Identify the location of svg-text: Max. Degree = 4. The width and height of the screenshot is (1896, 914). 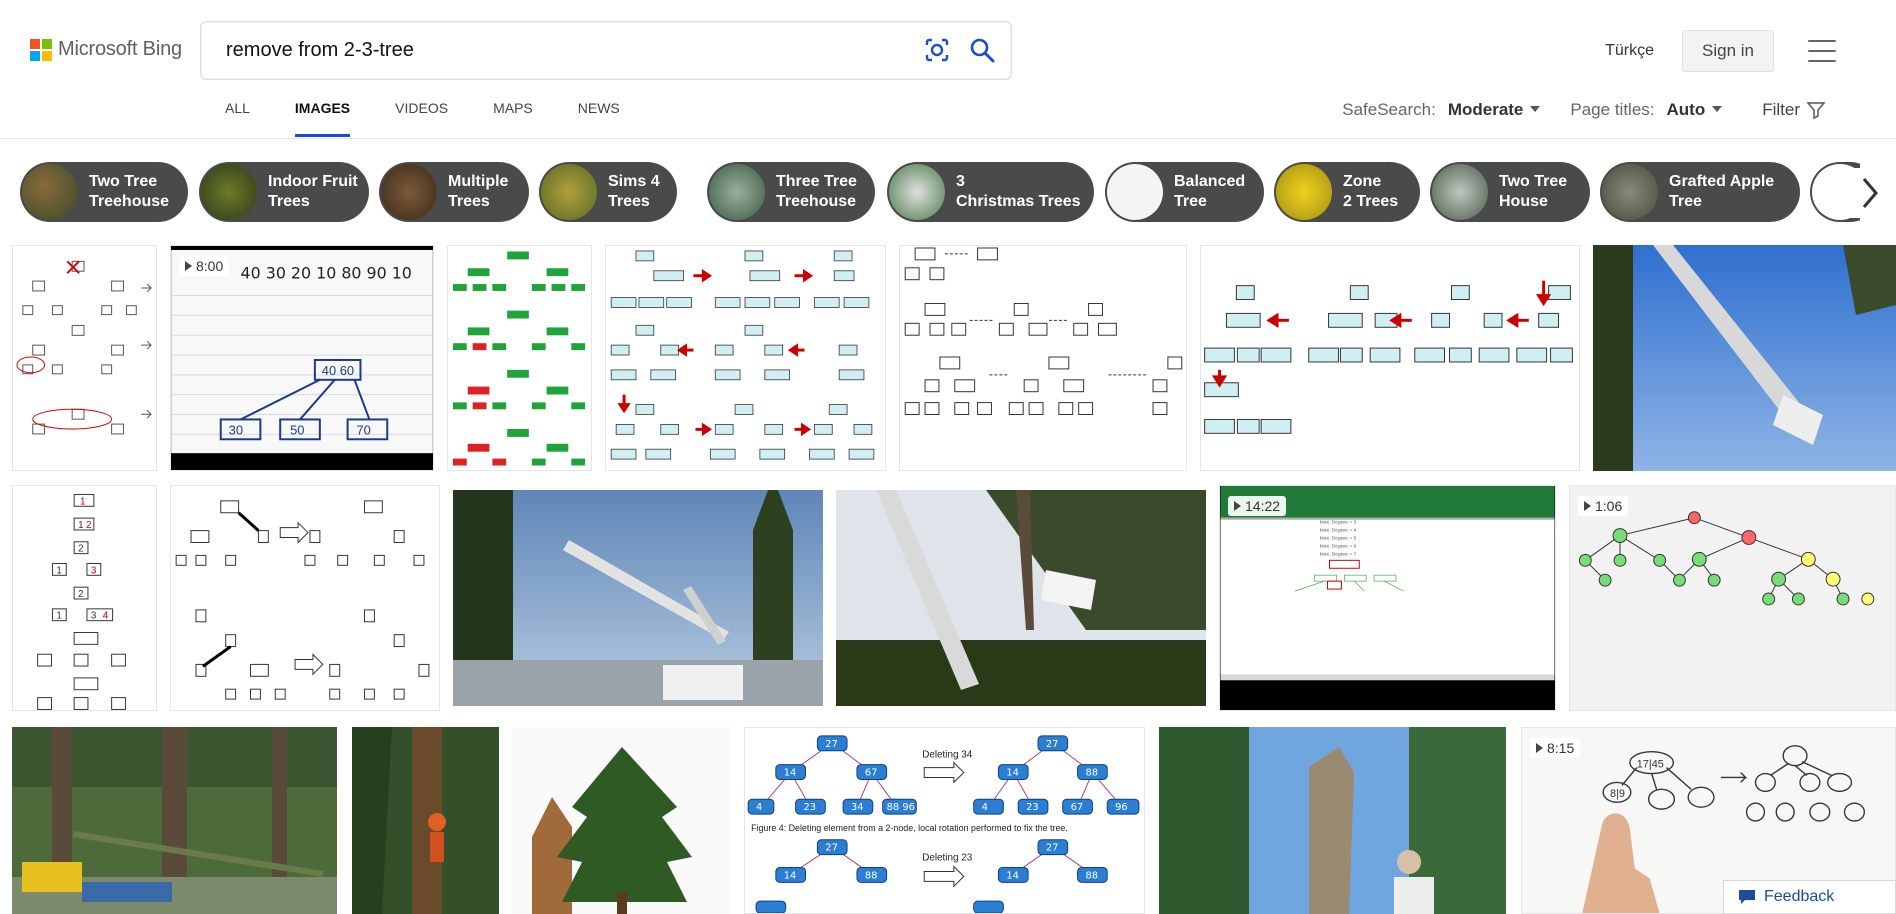
(1338, 531).